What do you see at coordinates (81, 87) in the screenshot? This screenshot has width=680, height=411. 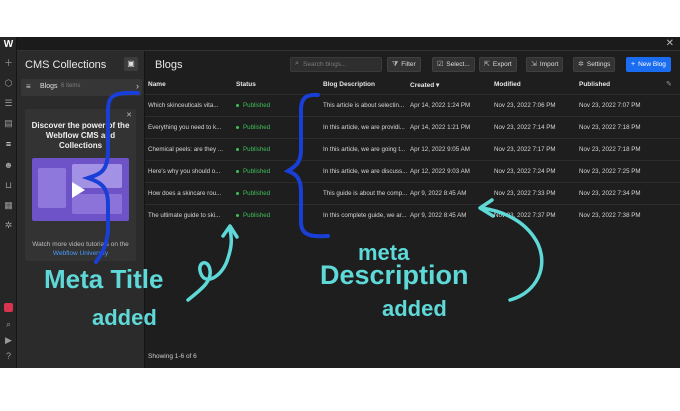 I see `collection-item-blogs: ≡ Blogs 6 items ›` at bounding box center [81, 87].